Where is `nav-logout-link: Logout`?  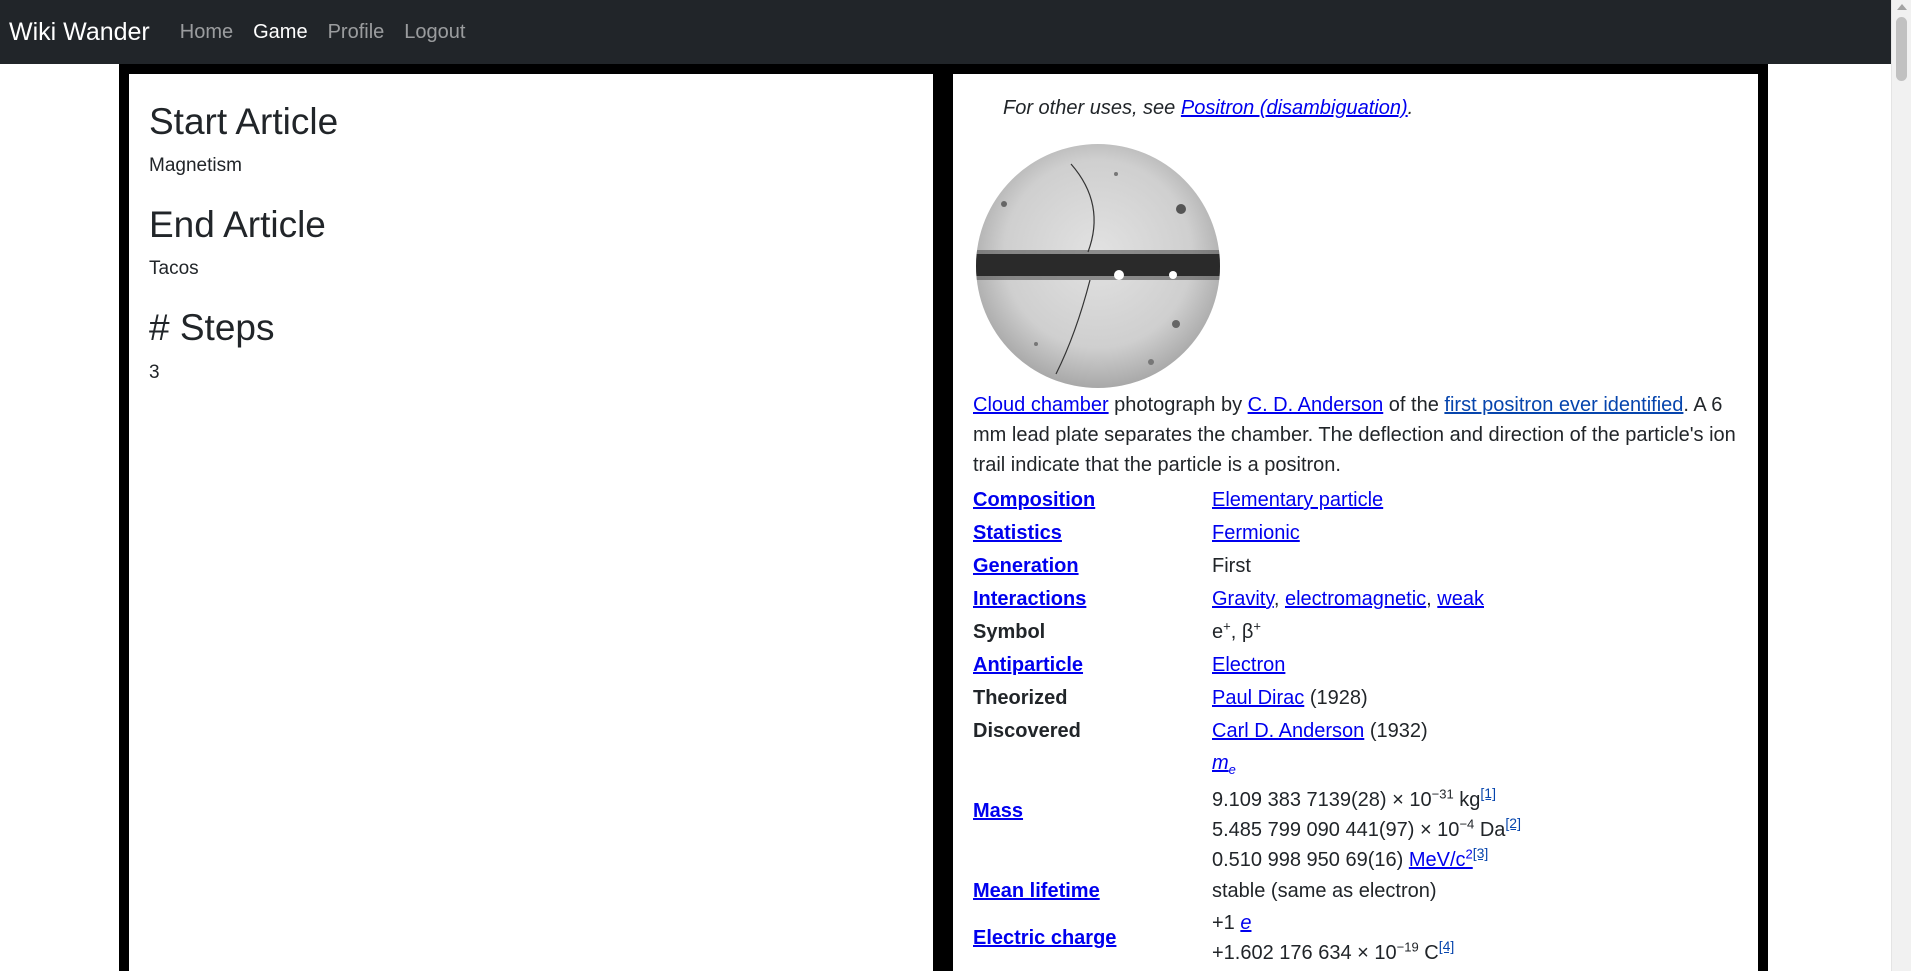 nav-logout-link: Logout is located at coordinates (434, 32).